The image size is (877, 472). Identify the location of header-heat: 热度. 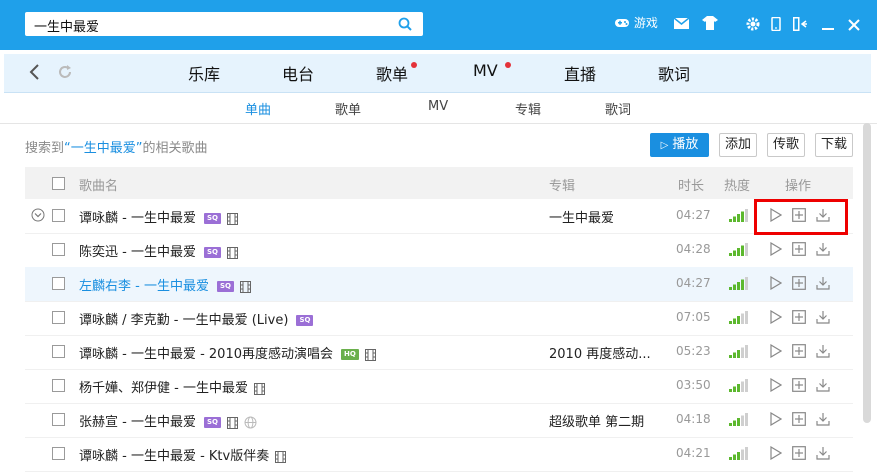
(737, 184).